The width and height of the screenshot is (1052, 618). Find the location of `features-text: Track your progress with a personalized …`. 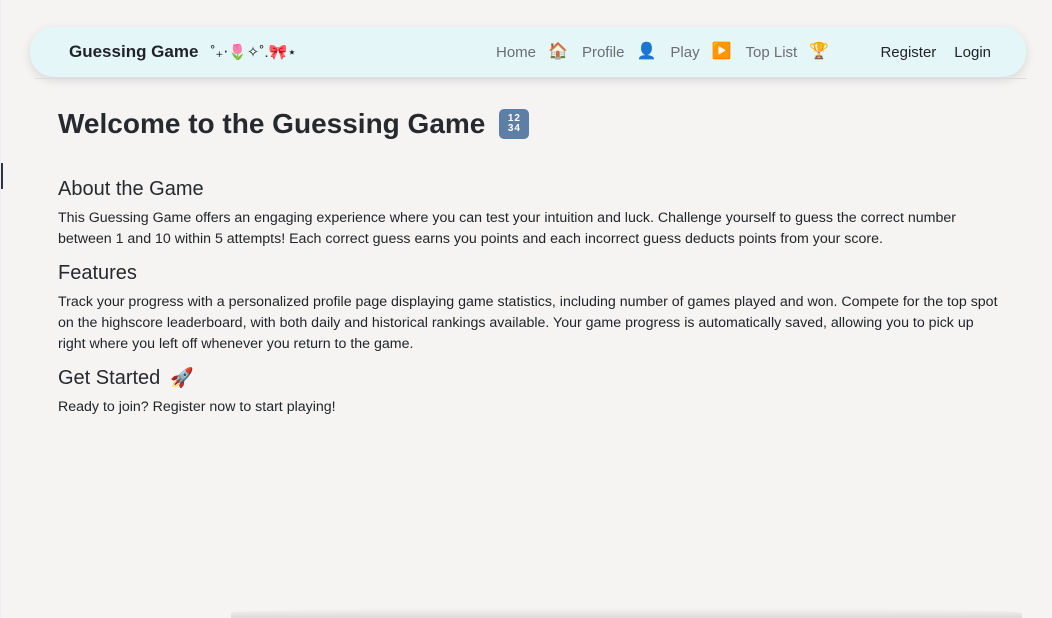

features-text: Track your progress with a personalized … is located at coordinates (528, 323).